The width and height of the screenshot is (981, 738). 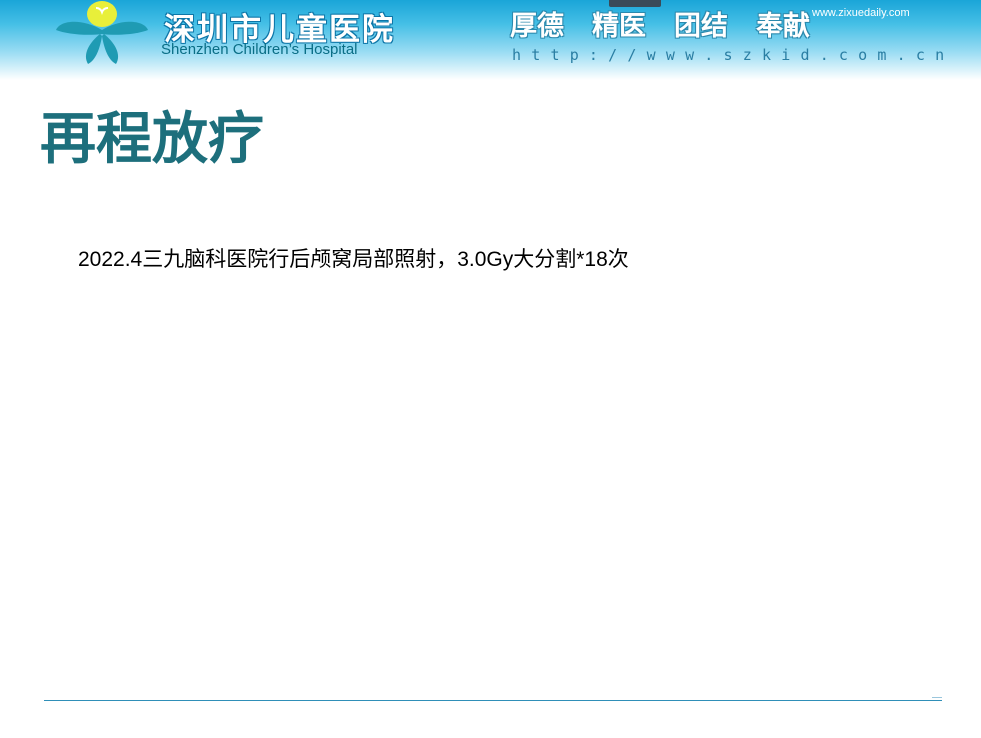 What do you see at coordinates (259, 49) in the screenshot?
I see `hospital-name-en: Shenzhen Children’s Hospital` at bounding box center [259, 49].